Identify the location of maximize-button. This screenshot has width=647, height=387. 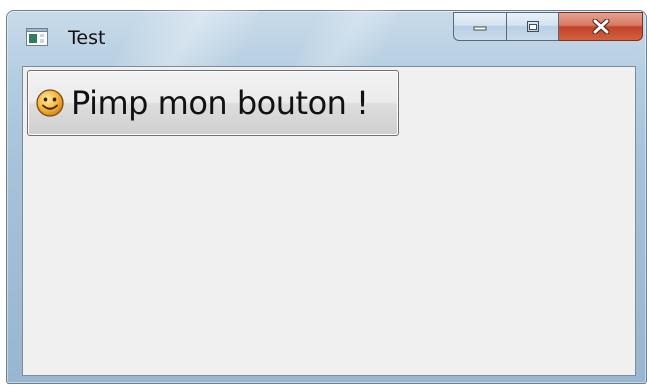
(533, 26).